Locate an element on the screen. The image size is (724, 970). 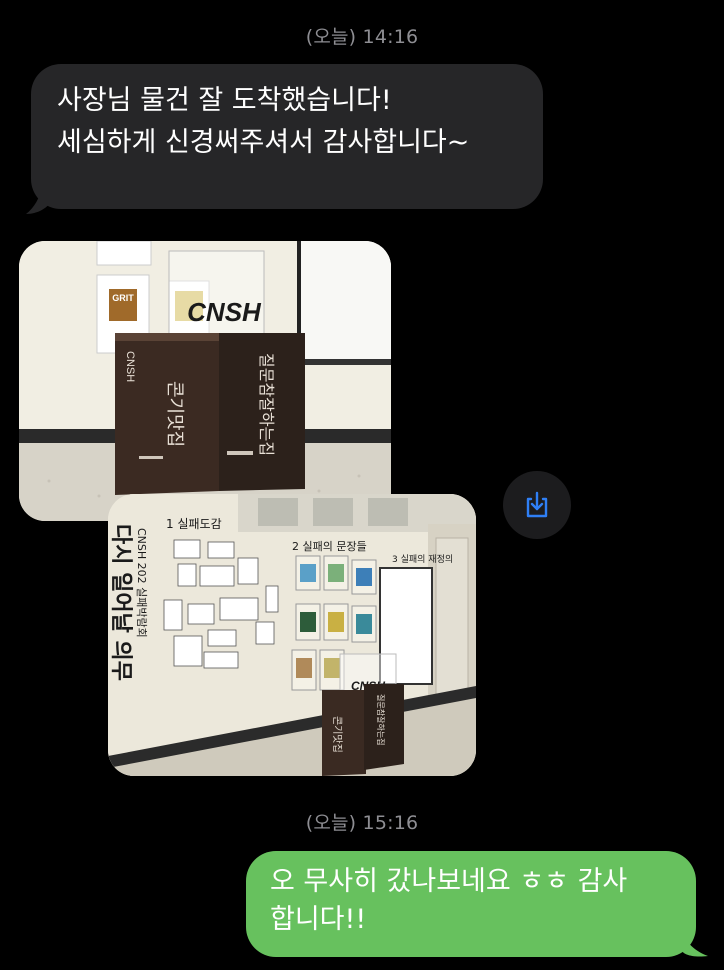
exhibit-vertical-subtitle: CNSH 202 실패박람회 is located at coordinates (141, 583).